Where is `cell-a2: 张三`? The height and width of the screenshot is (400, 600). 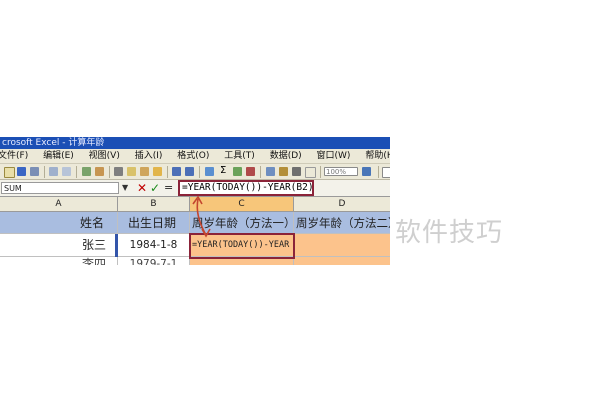
cell-a2: 张三 is located at coordinates (59, 245).